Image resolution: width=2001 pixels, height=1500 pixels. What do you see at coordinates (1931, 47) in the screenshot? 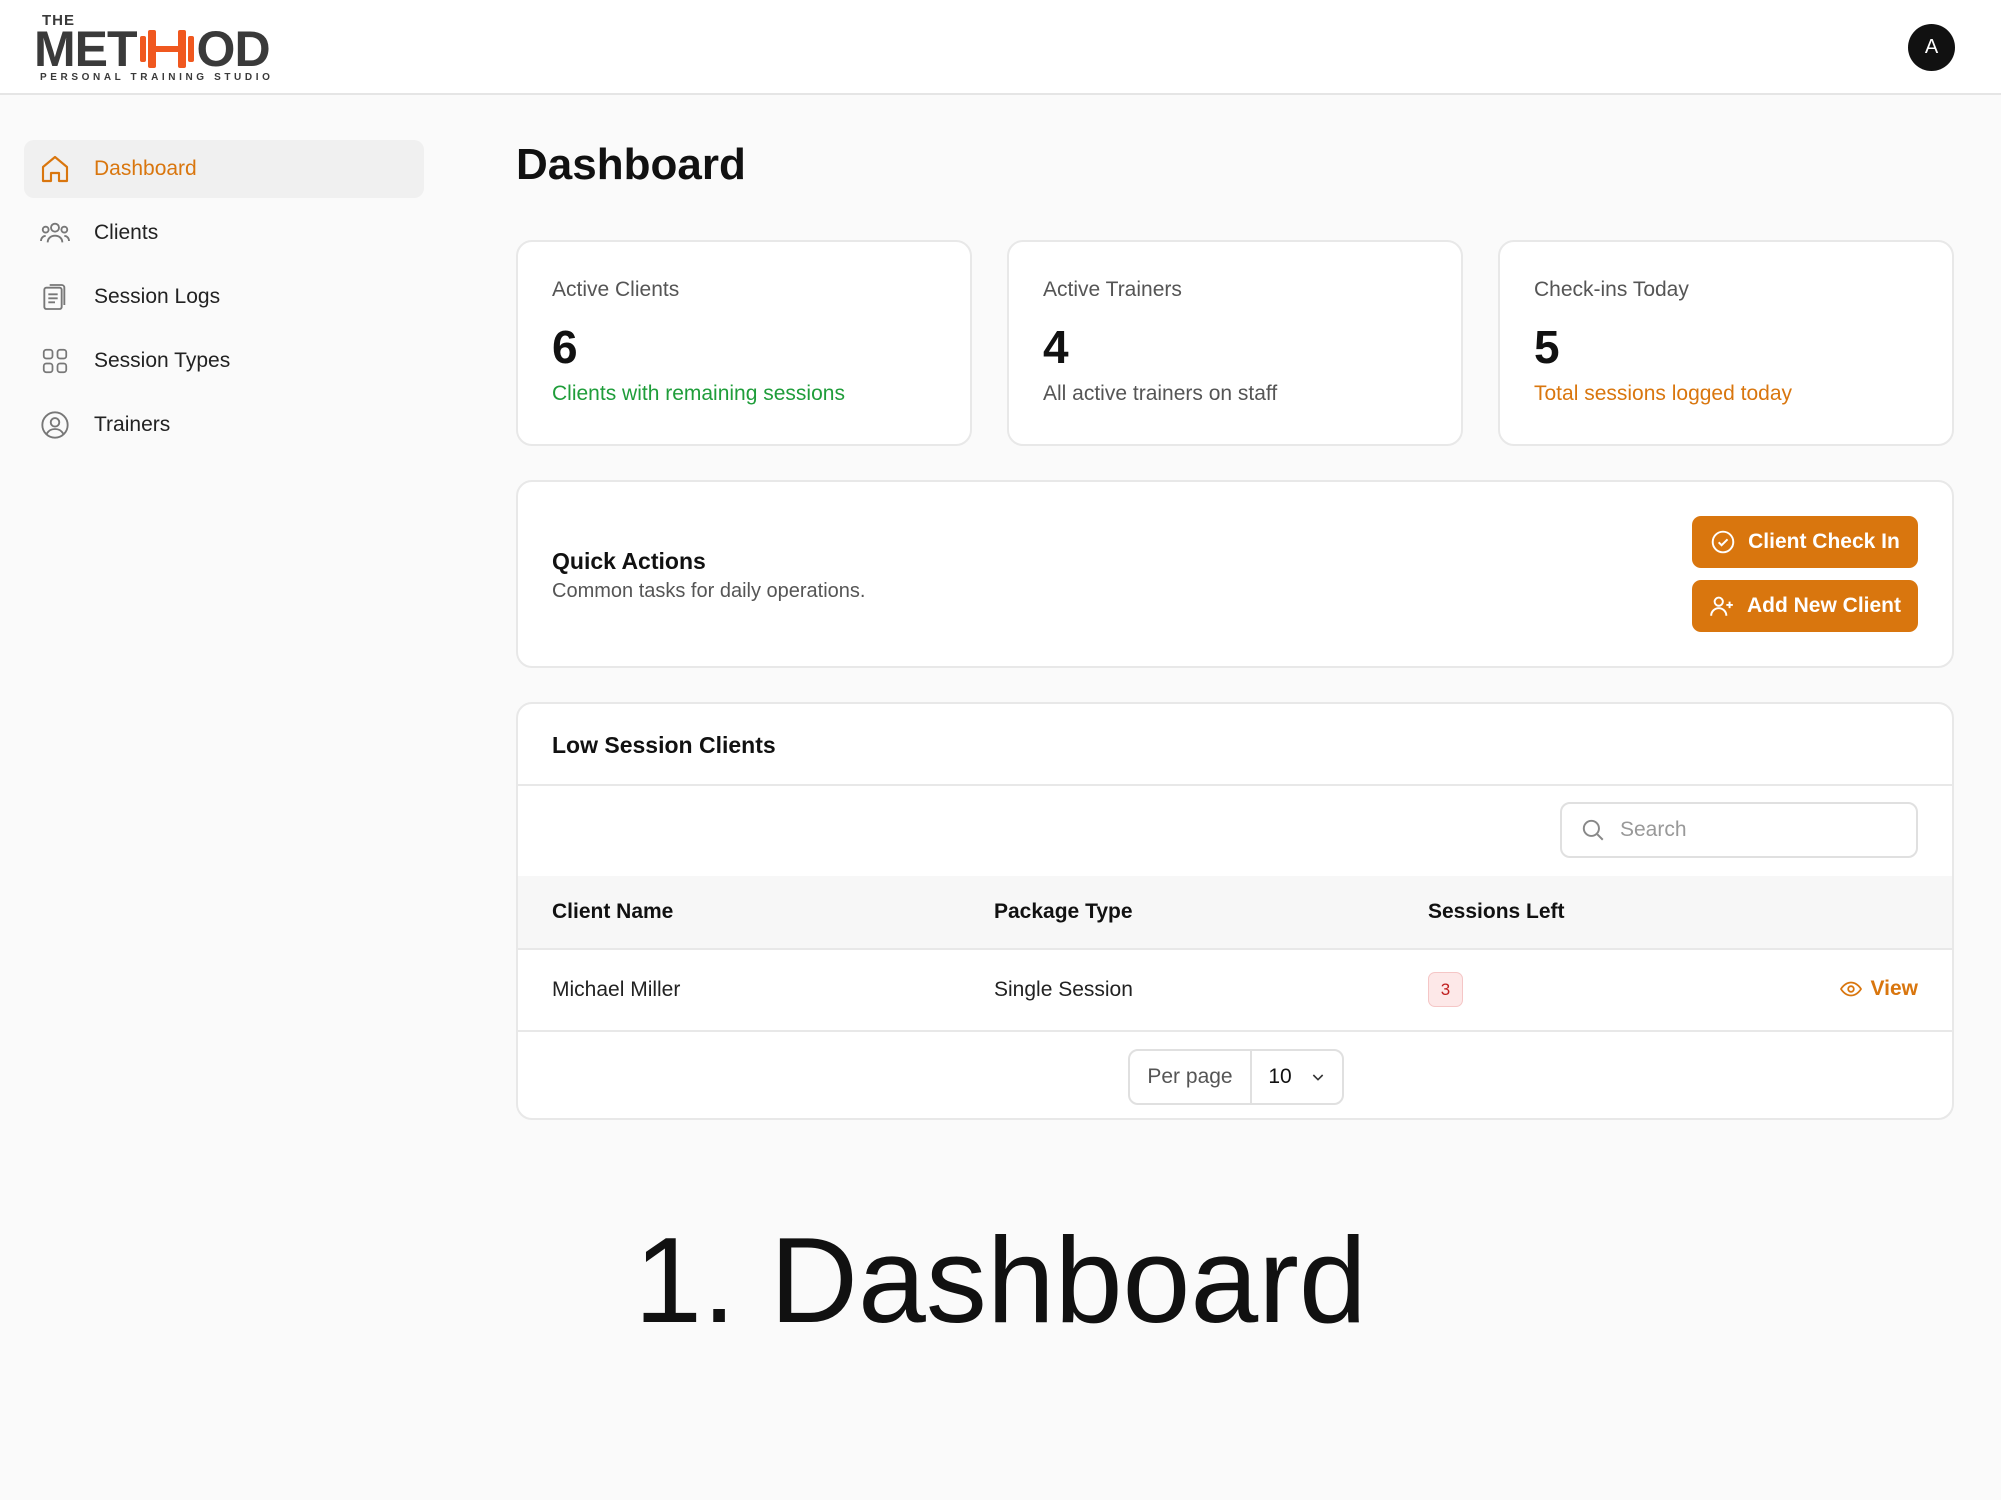
I see `user-avatar: A` at bounding box center [1931, 47].